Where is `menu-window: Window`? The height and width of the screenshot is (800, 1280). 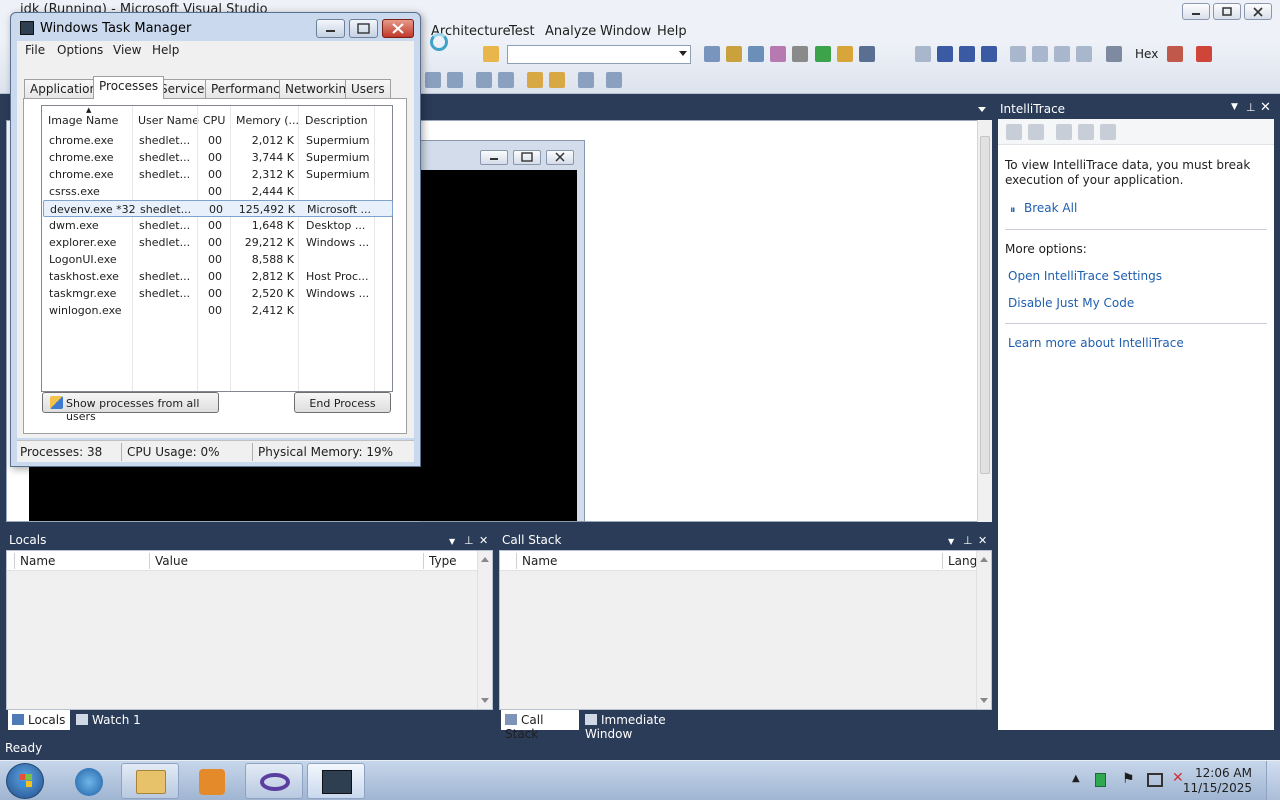
menu-window: Window is located at coordinates (625, 31).